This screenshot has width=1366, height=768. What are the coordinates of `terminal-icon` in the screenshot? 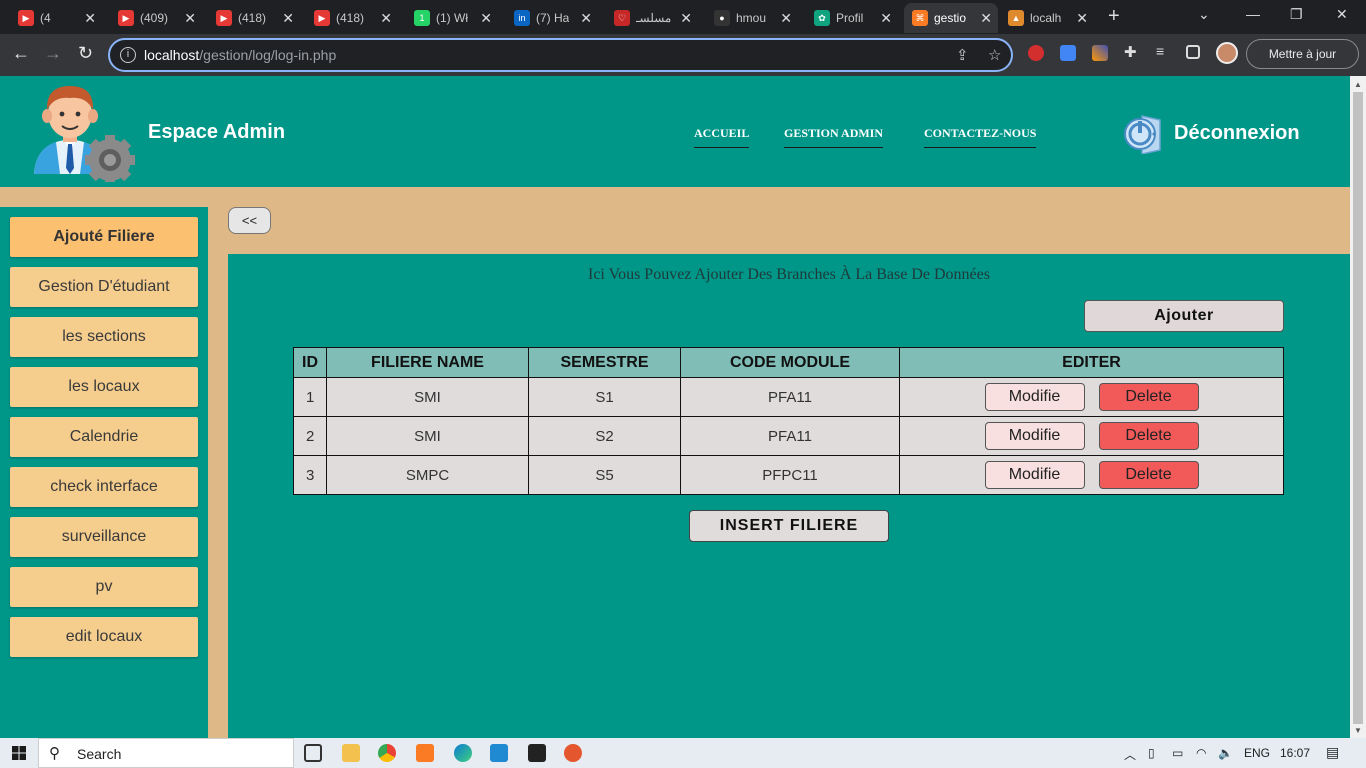 It's located at (537, 753).